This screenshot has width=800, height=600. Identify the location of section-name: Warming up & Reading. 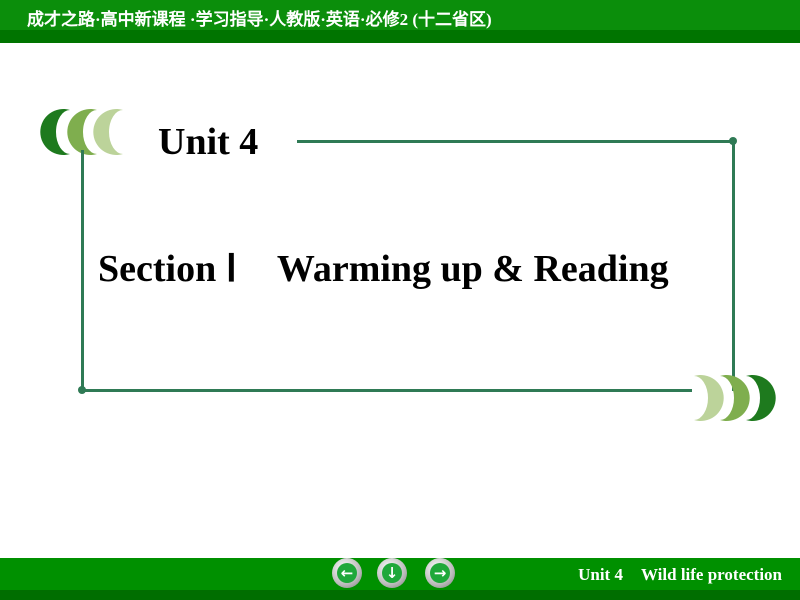
(472, 269).